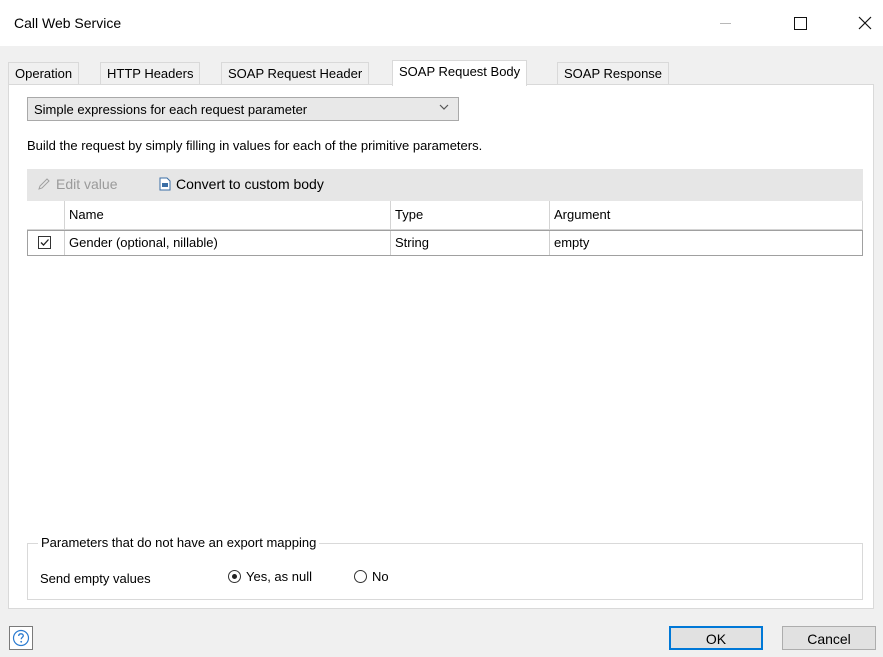  What do you see at coordinates (250, 184) in the screenshot?
I see `convert-label: Convert to custom body` at bounding box center [250, 184].